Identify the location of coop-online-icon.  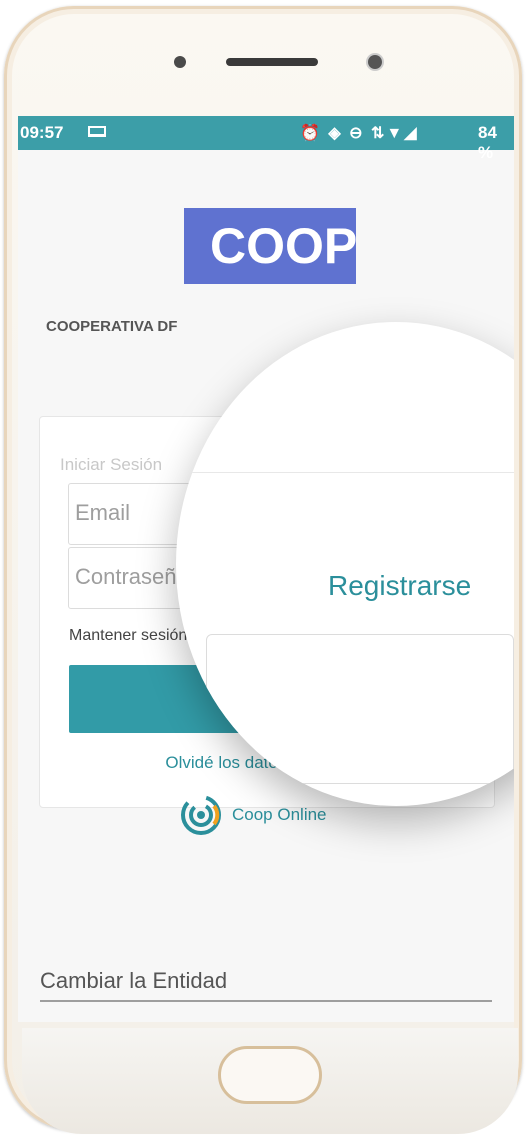
(201, 815).